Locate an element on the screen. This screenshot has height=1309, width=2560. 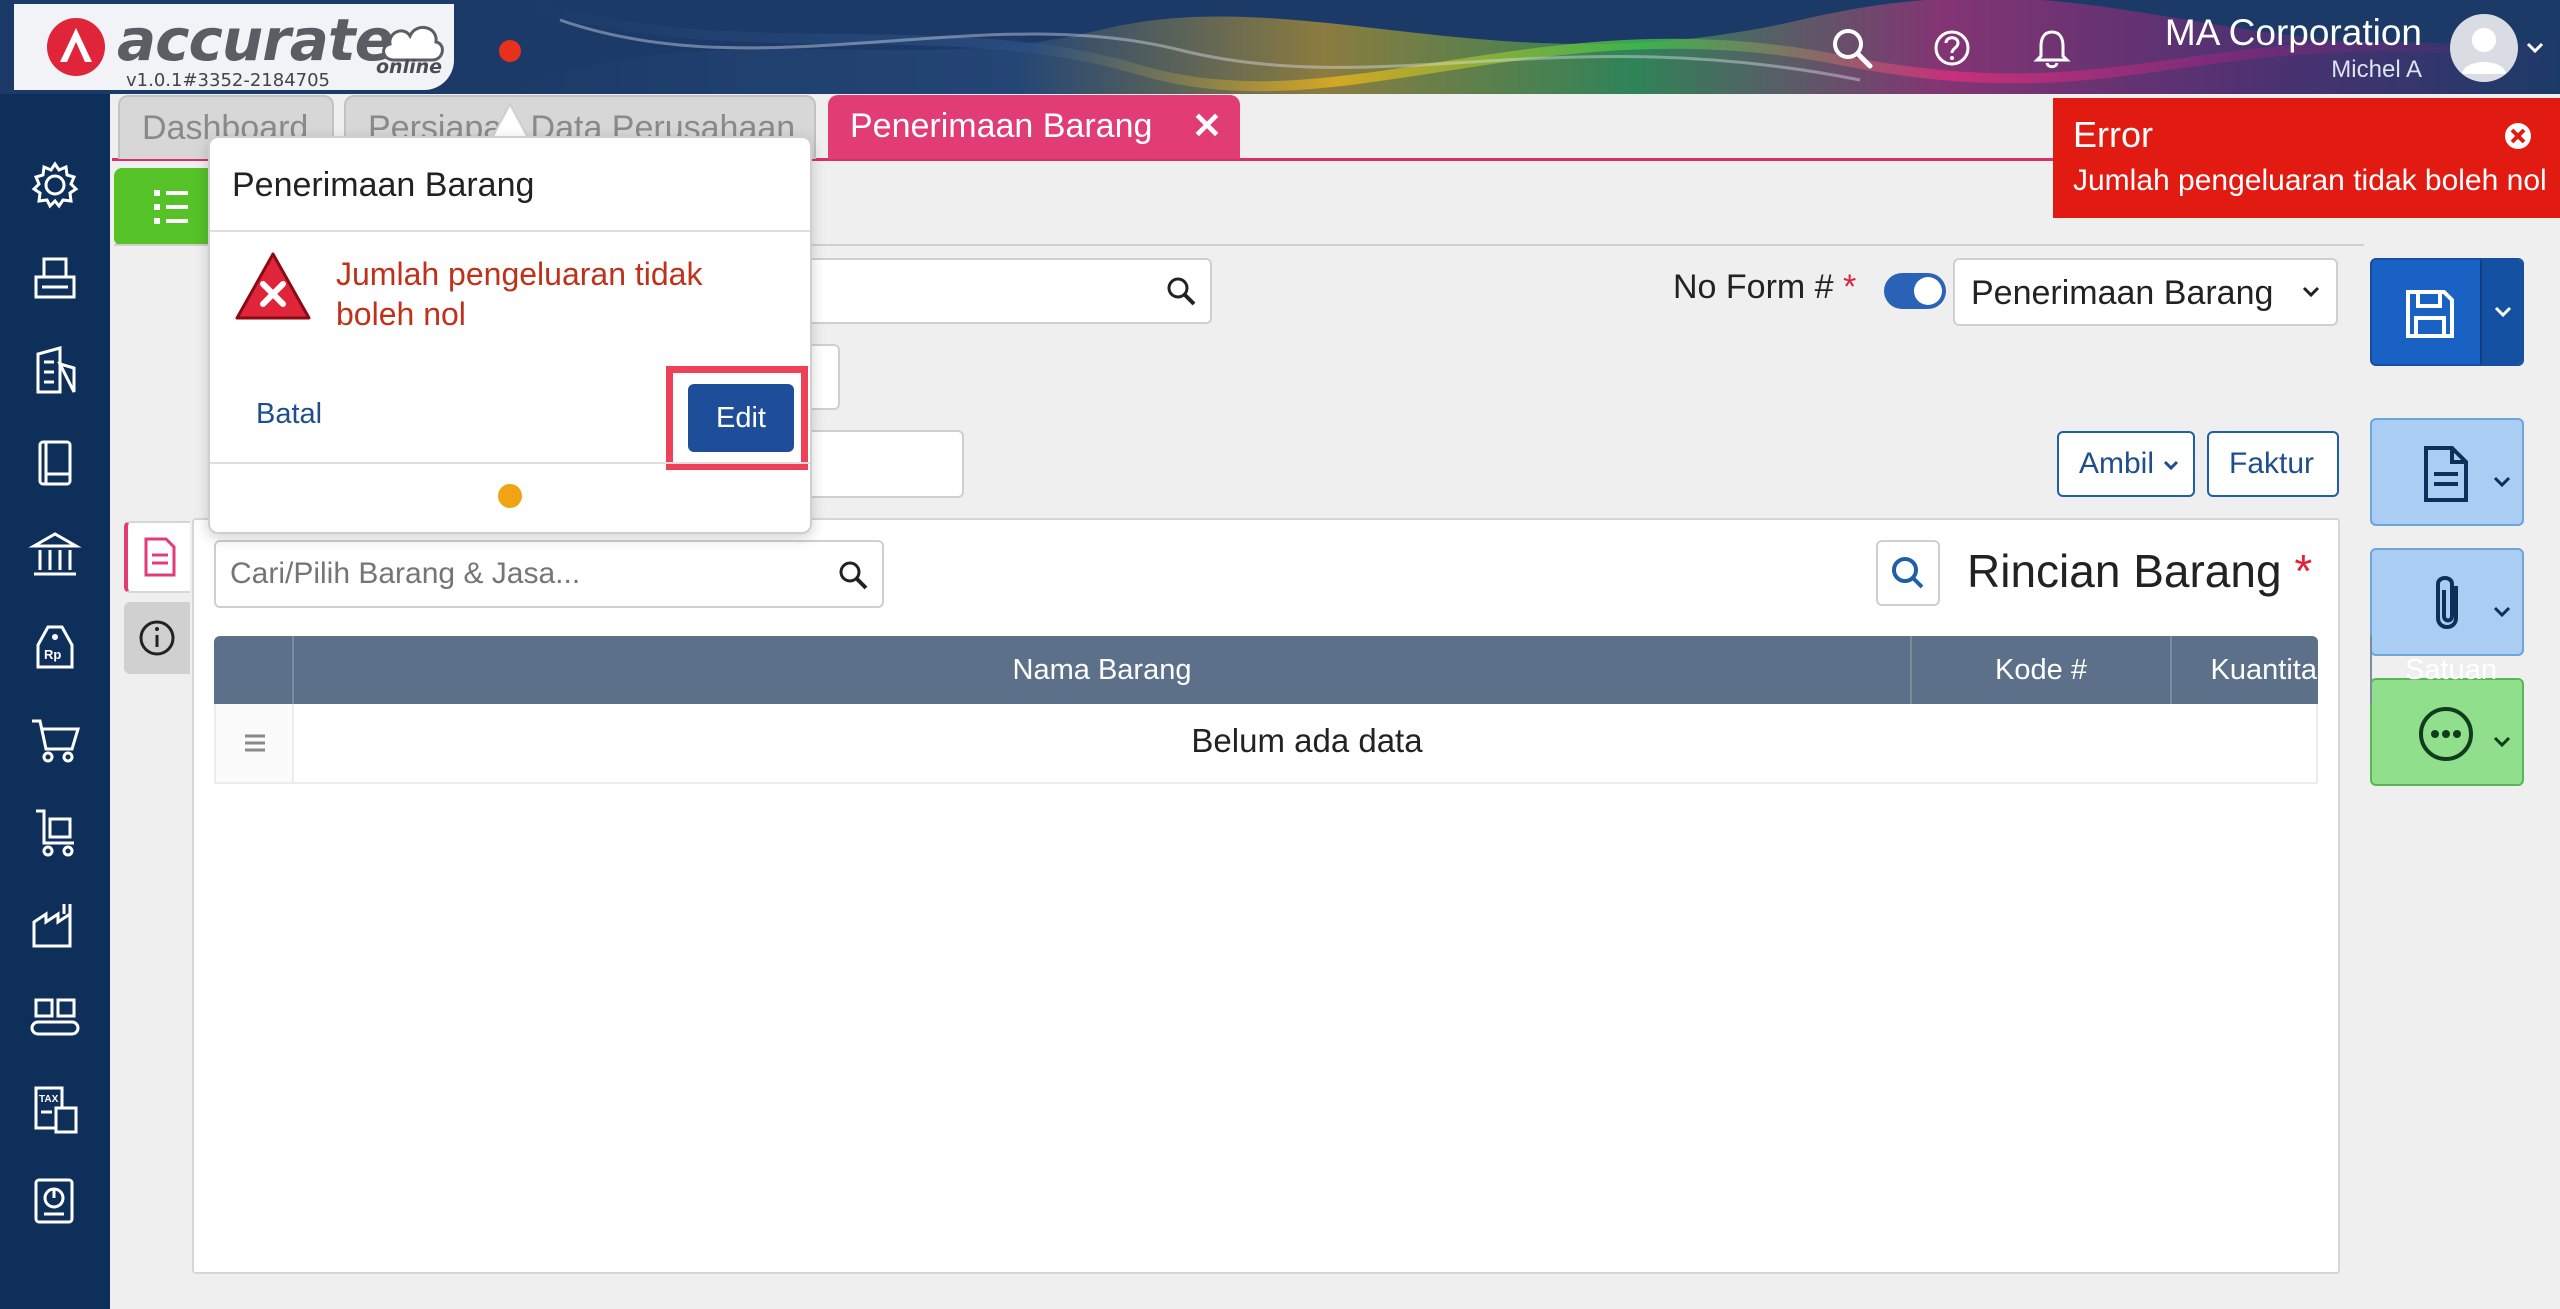
auto-number-toggle is located at coordinates (1915, 291).